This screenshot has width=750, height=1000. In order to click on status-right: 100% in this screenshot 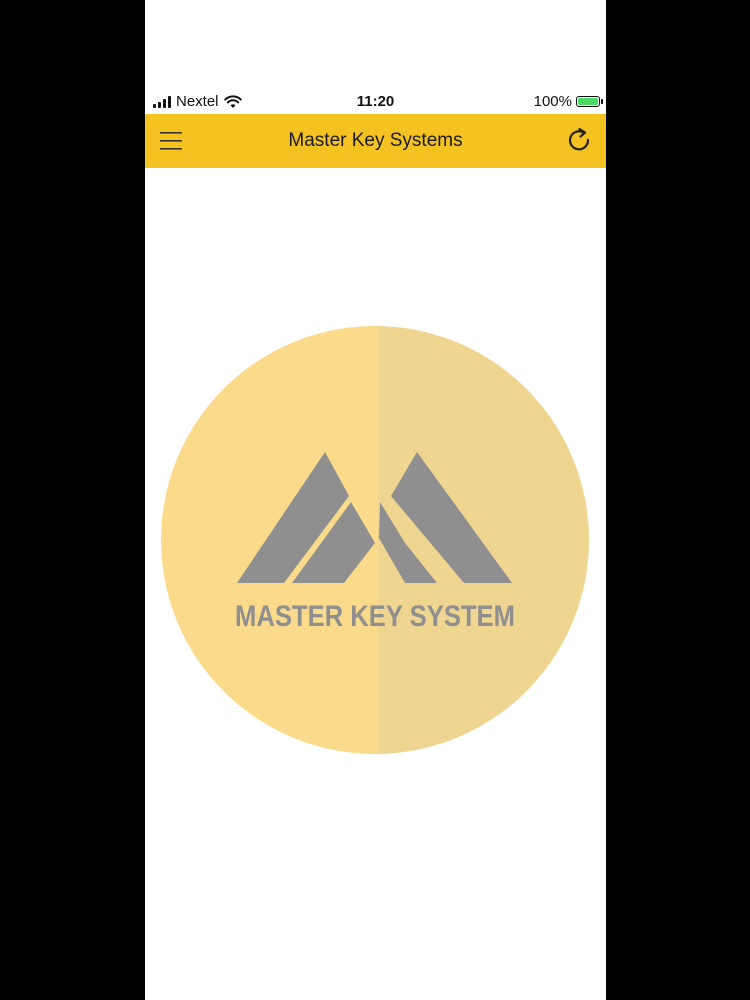, I will do `click(568, 101)`.